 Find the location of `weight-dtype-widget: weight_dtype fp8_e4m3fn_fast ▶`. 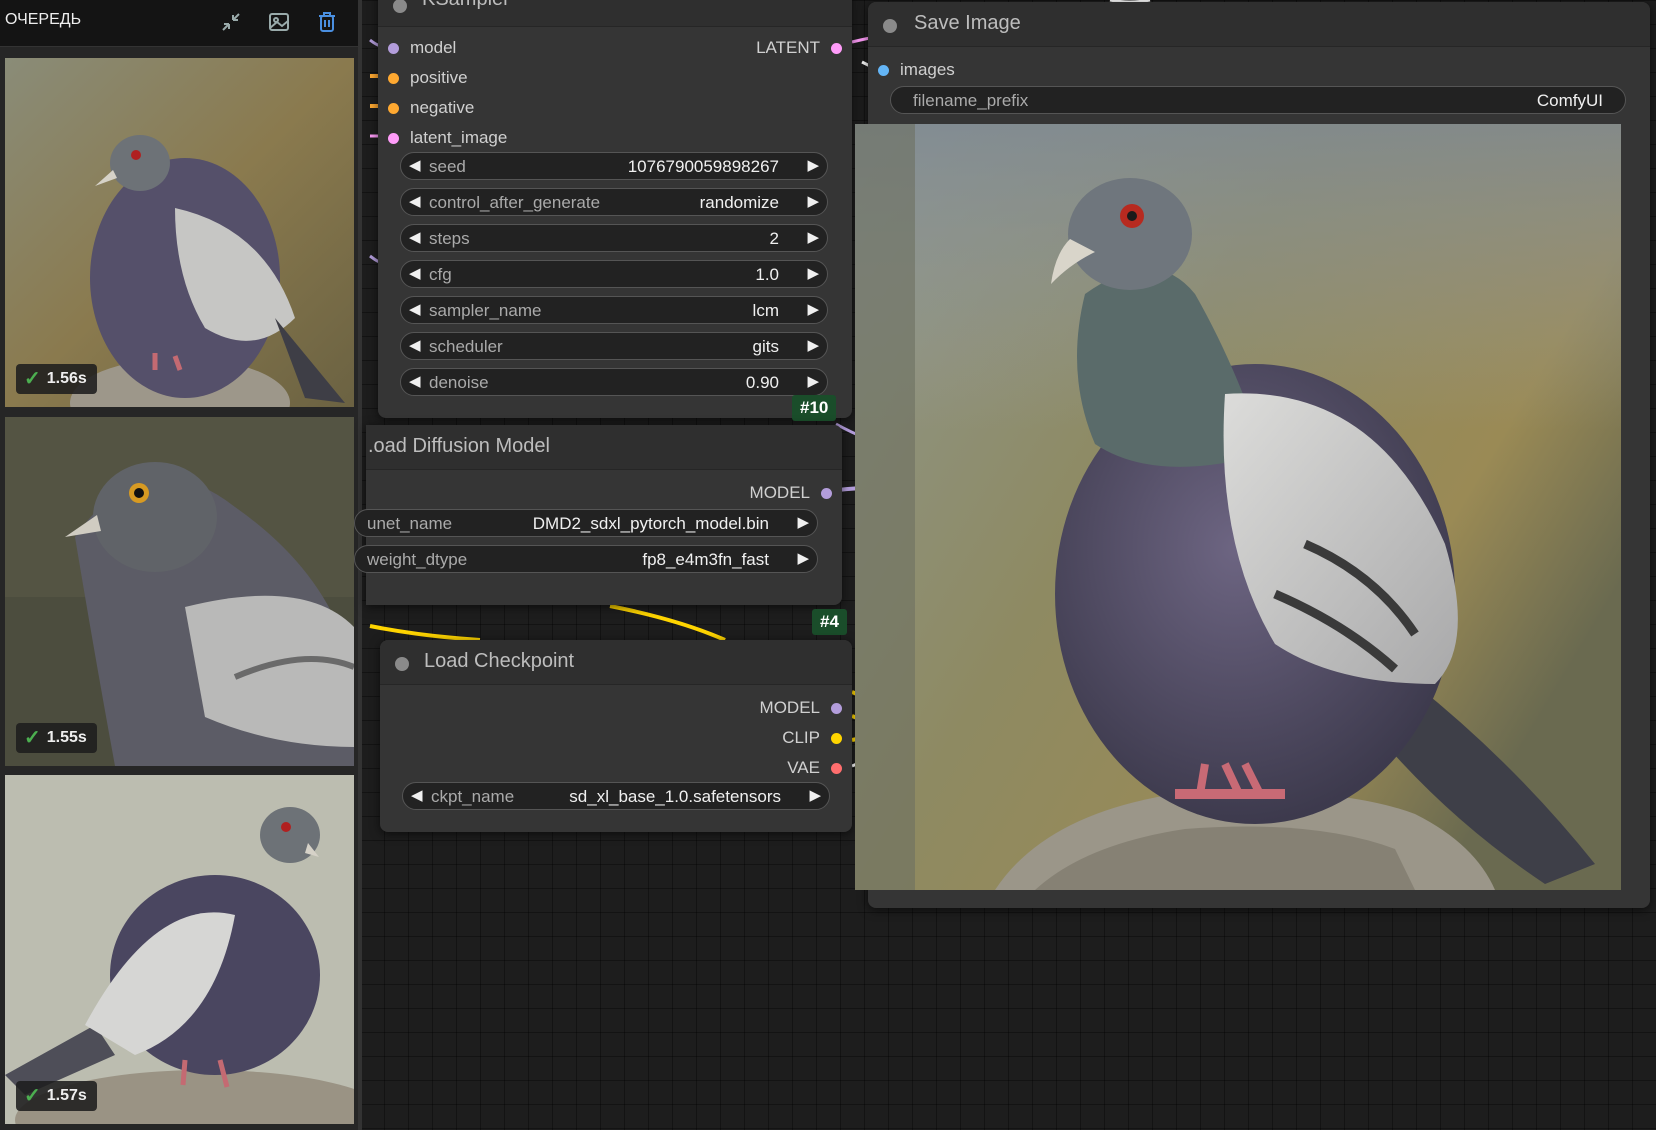

weight-dtype-widget: weight_dtype fp8_e4m3fn_fast ▶ is located at coordinates (586, 559).